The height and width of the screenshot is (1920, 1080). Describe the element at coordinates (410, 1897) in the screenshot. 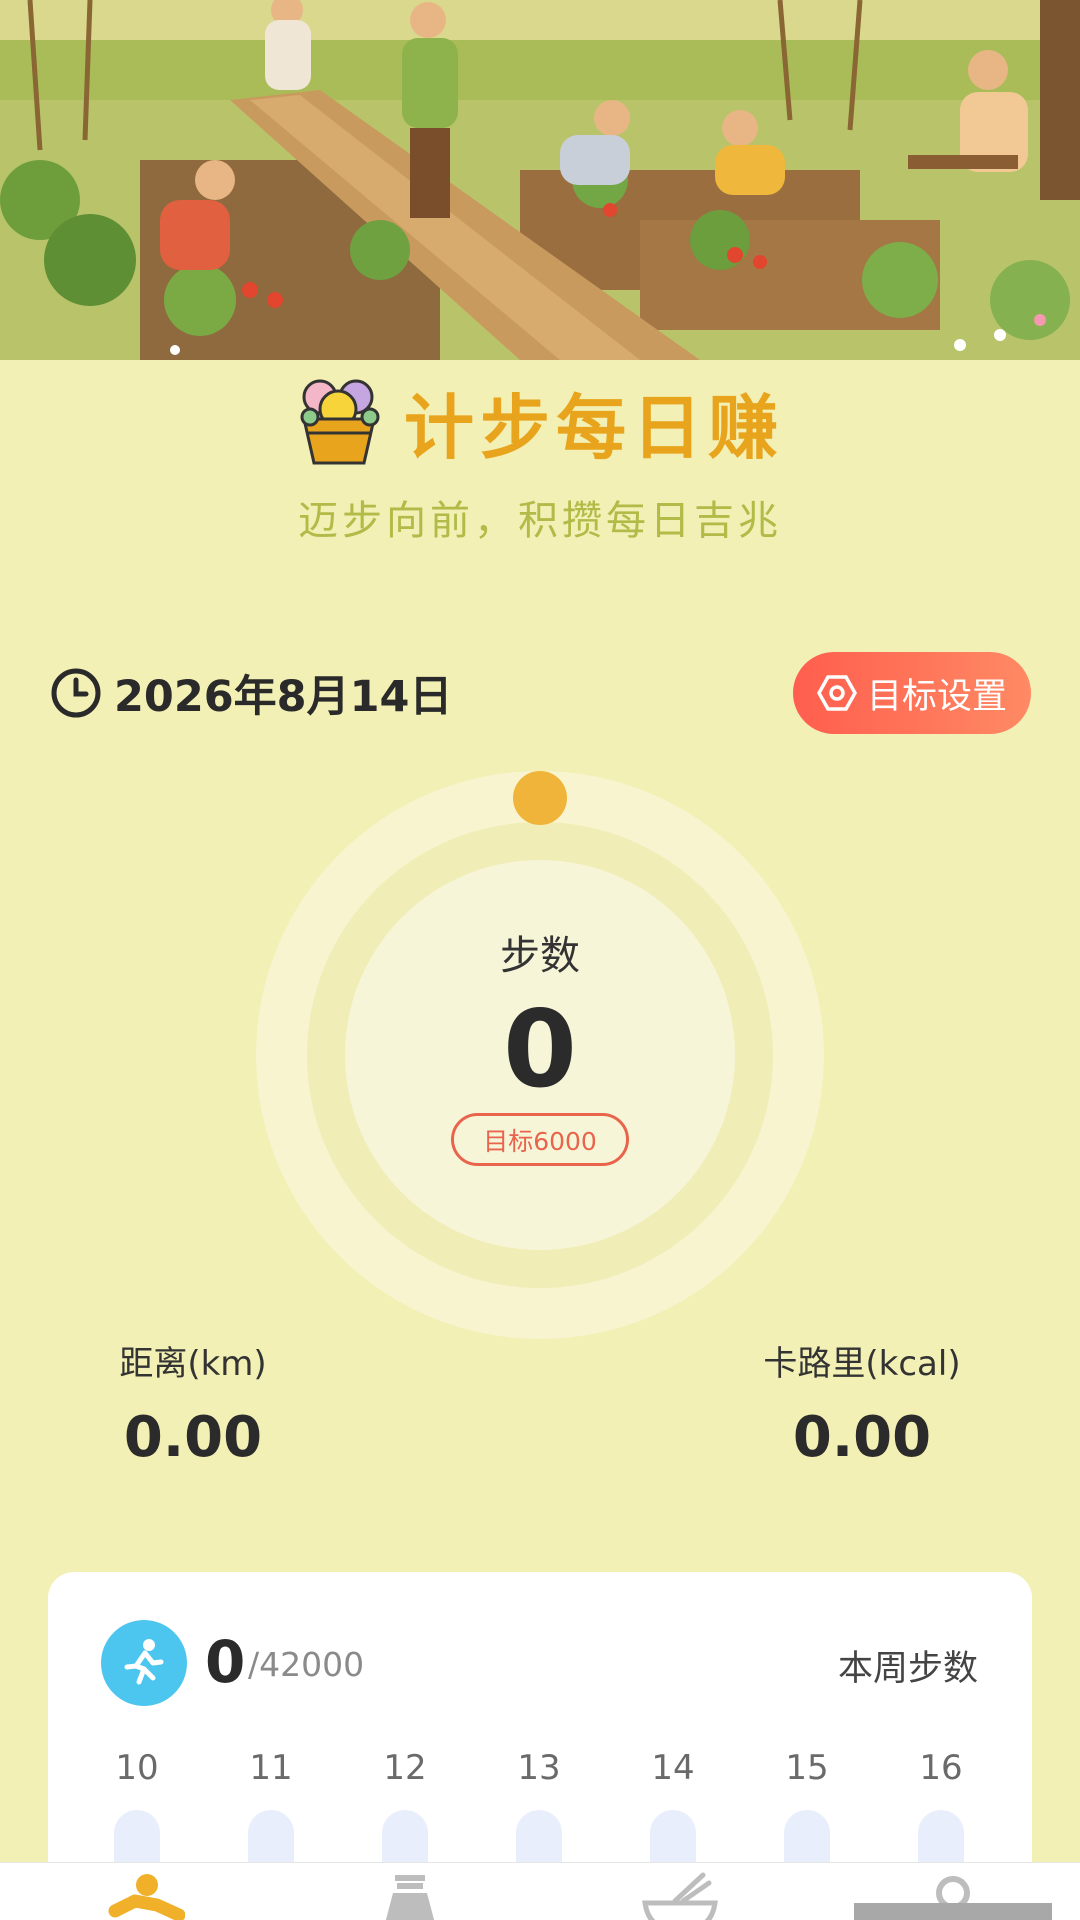

I see `bottle-icon` at that location.